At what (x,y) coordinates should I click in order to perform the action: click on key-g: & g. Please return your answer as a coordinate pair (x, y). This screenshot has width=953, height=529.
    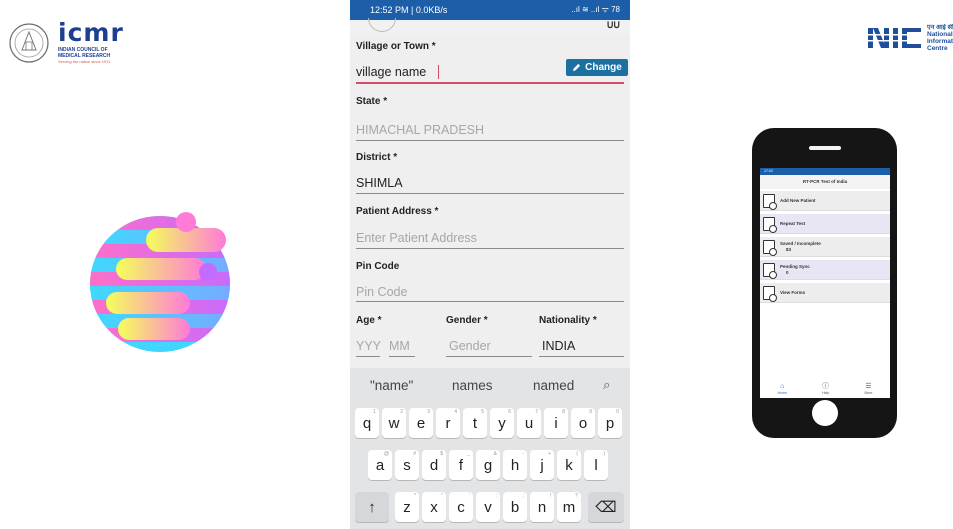
    Looking at the image, I should click on (488, 465).